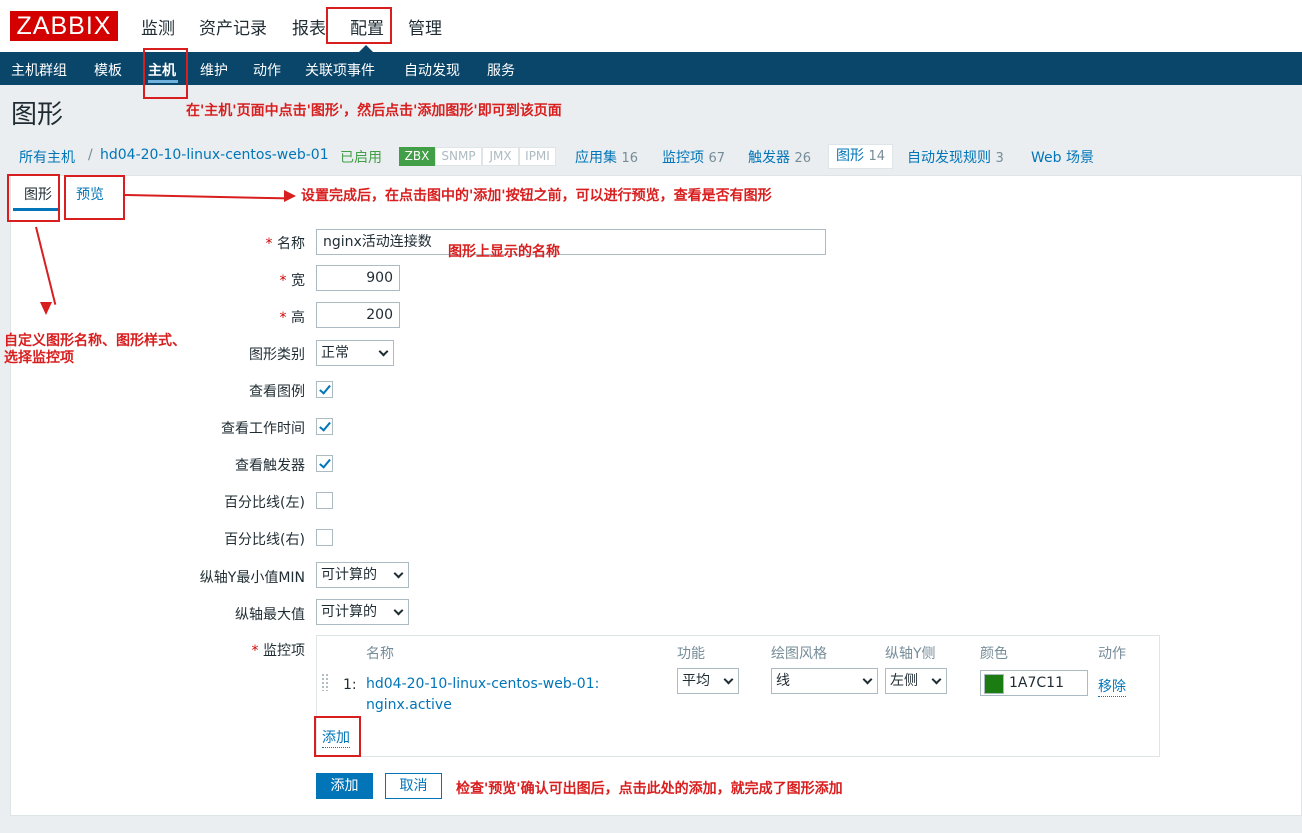 Image resolution: width=1302 pixels, height=833 pixels. I want to click on items-header-name: 名称, so click(380, 654).